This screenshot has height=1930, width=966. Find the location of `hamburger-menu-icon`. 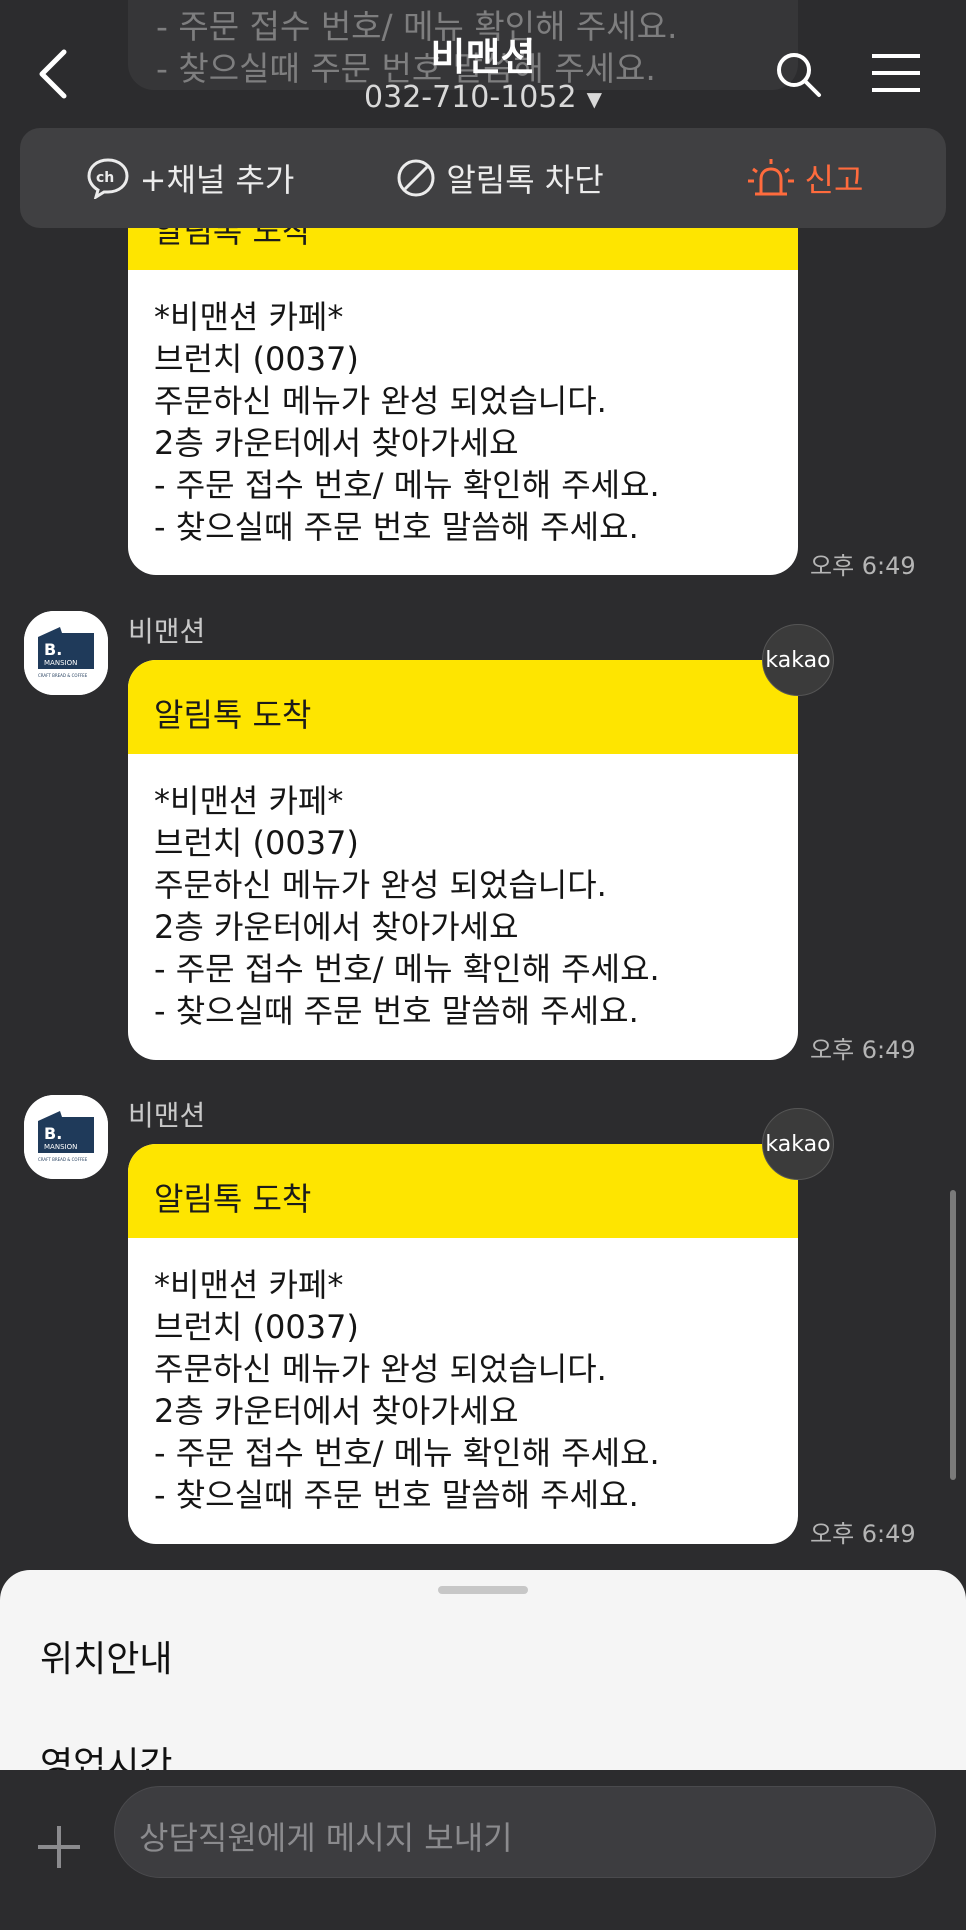

hamburger-menu-icon is located at coordinates (896, 73).